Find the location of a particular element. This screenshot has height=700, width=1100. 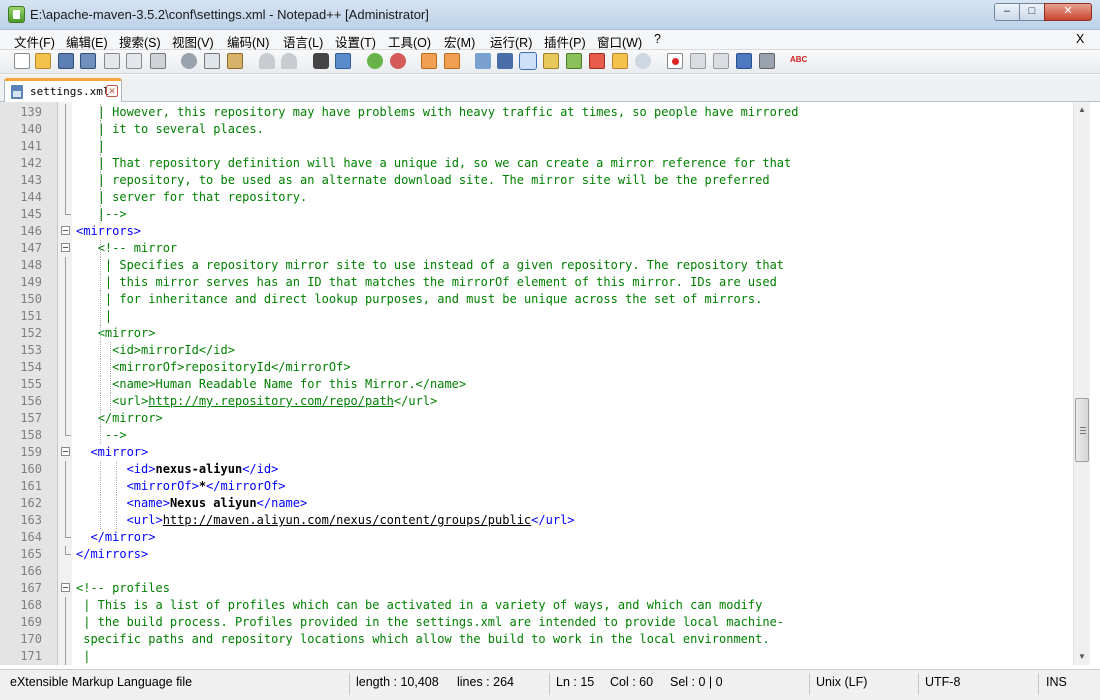

indent-guide-icon is located at coordinates (528, 61).